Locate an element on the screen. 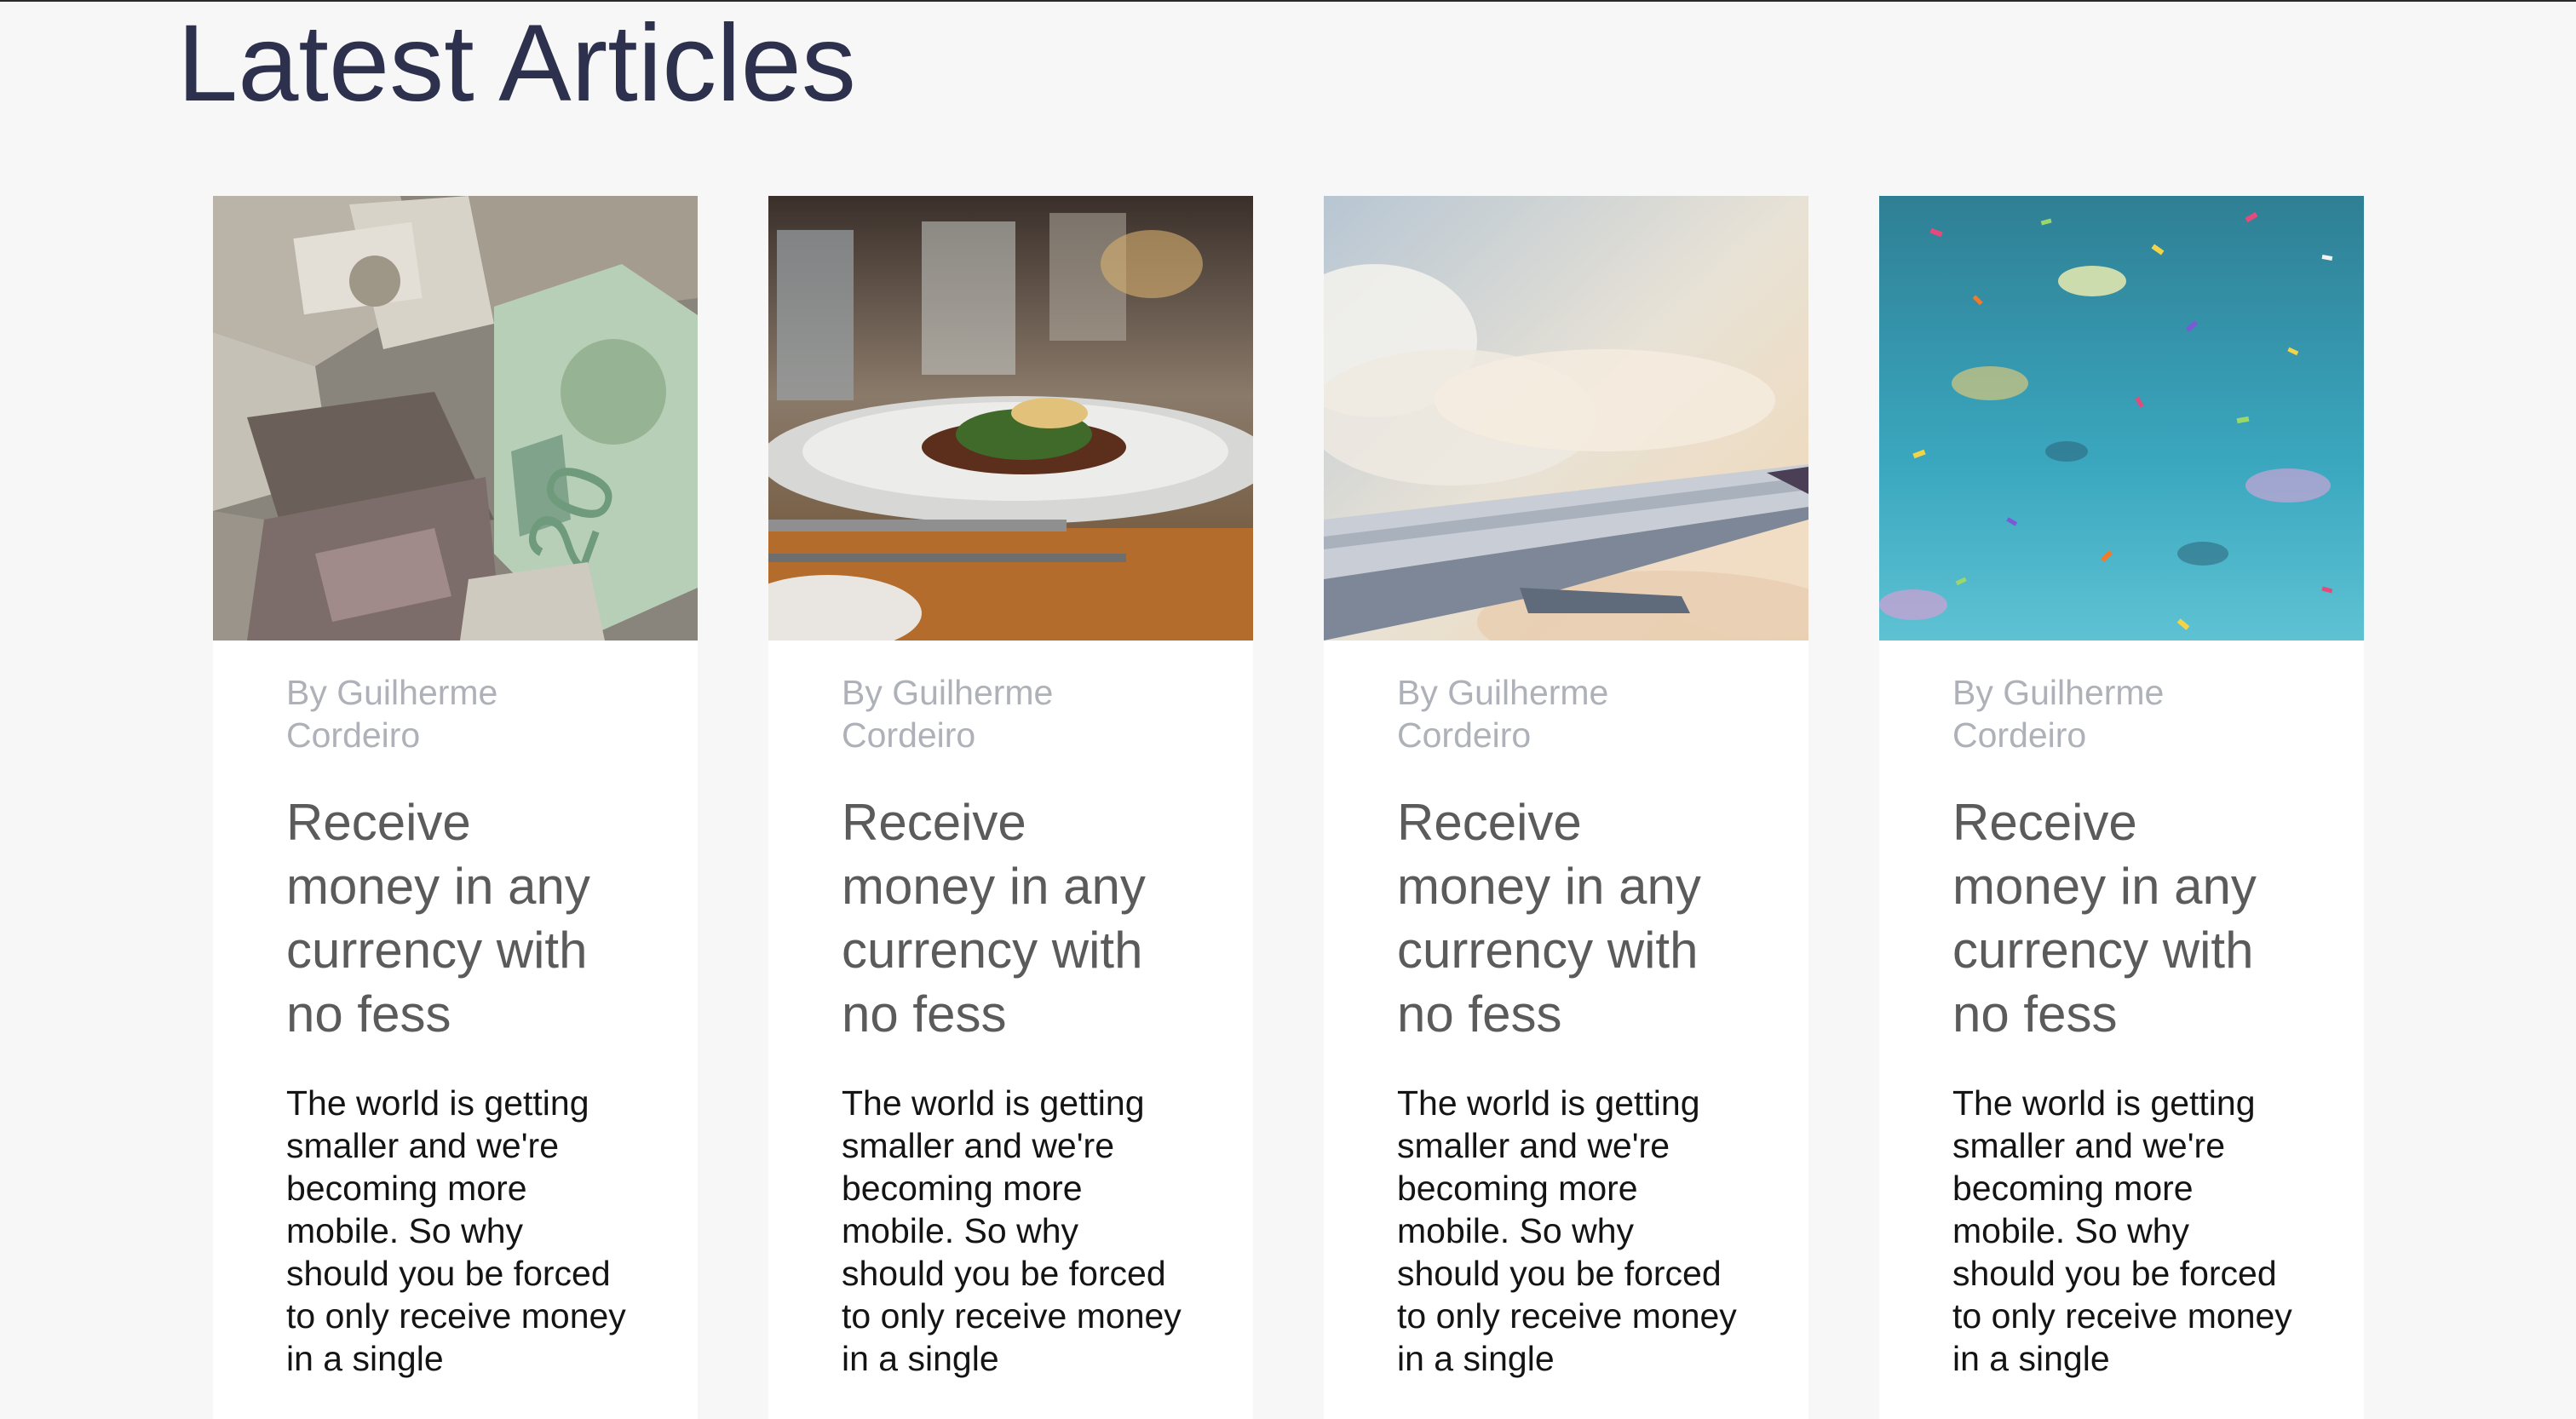 This screenshot has height=1419, width=2576. confetti-photo-icon is located at coordinates (2121, 419).